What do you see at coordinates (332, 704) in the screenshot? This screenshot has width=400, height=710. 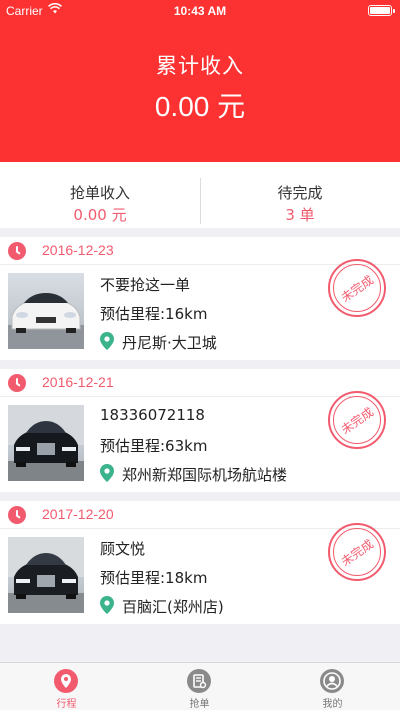 I see `tab-label: 我的` at bounding box center [332, 704].